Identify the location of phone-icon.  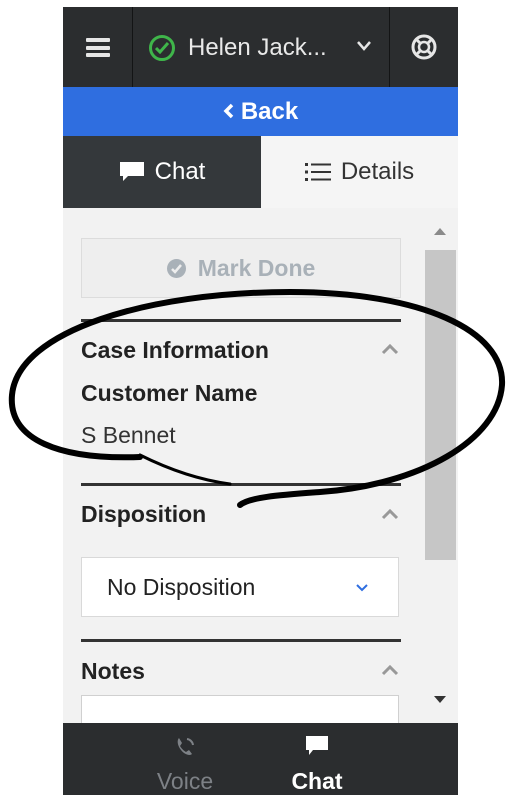
(185, 746).